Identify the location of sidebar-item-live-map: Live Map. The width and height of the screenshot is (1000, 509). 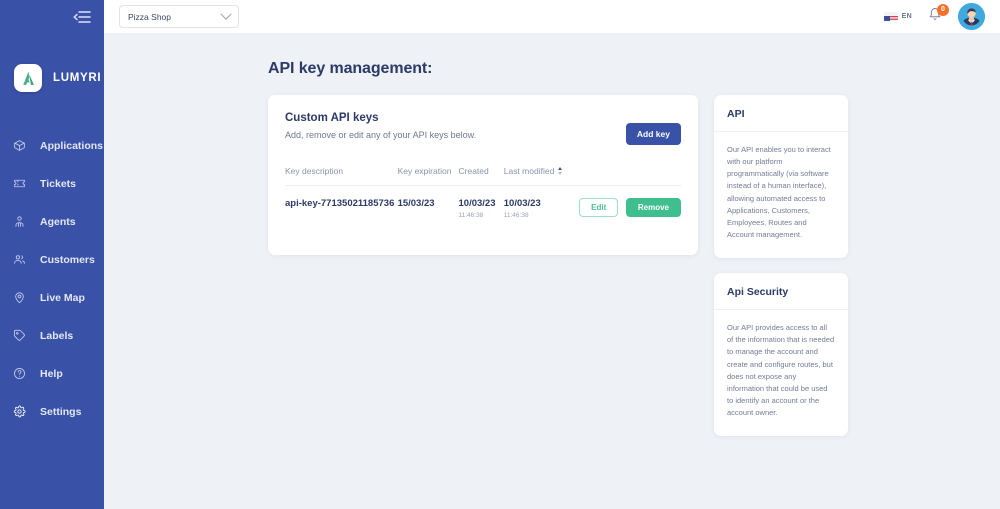
(52, 297).